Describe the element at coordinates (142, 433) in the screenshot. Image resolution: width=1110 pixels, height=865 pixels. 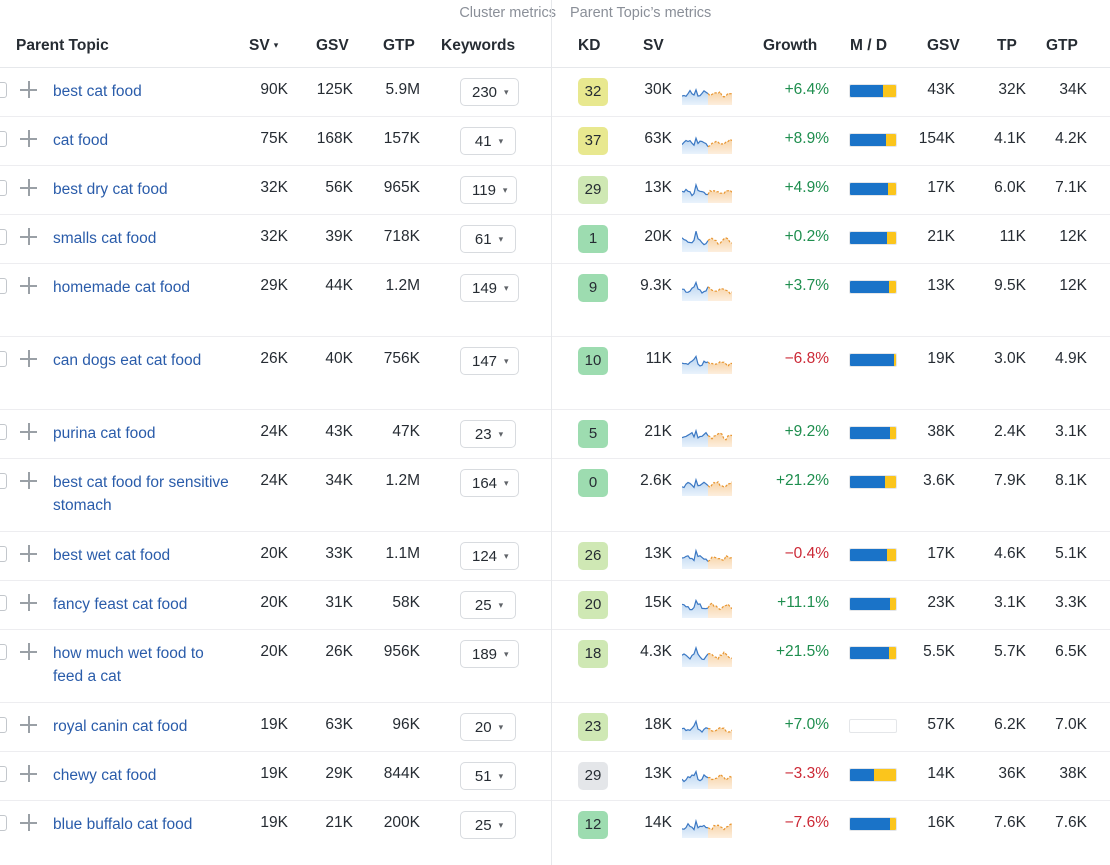
I see `parent-topic-link: purina cat food` at that location.